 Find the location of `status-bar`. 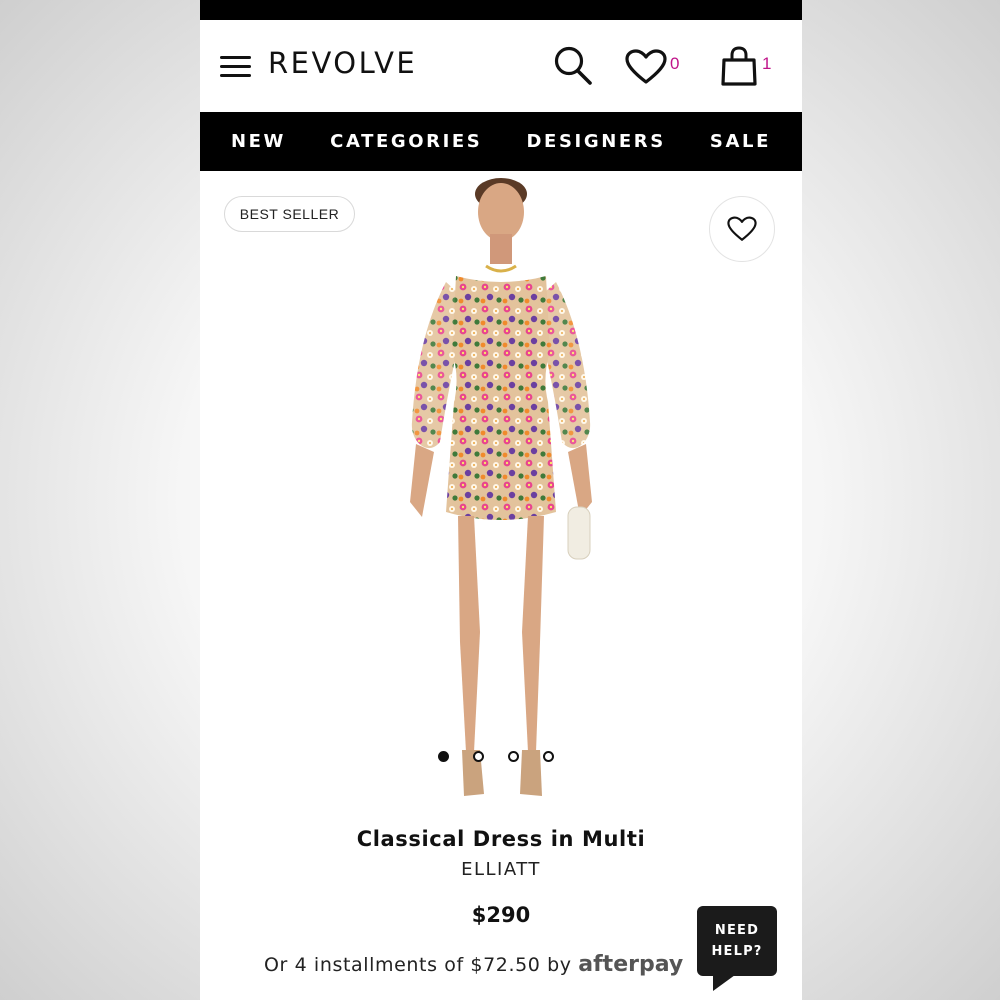

status-bar is located at coordinates (501, 10).